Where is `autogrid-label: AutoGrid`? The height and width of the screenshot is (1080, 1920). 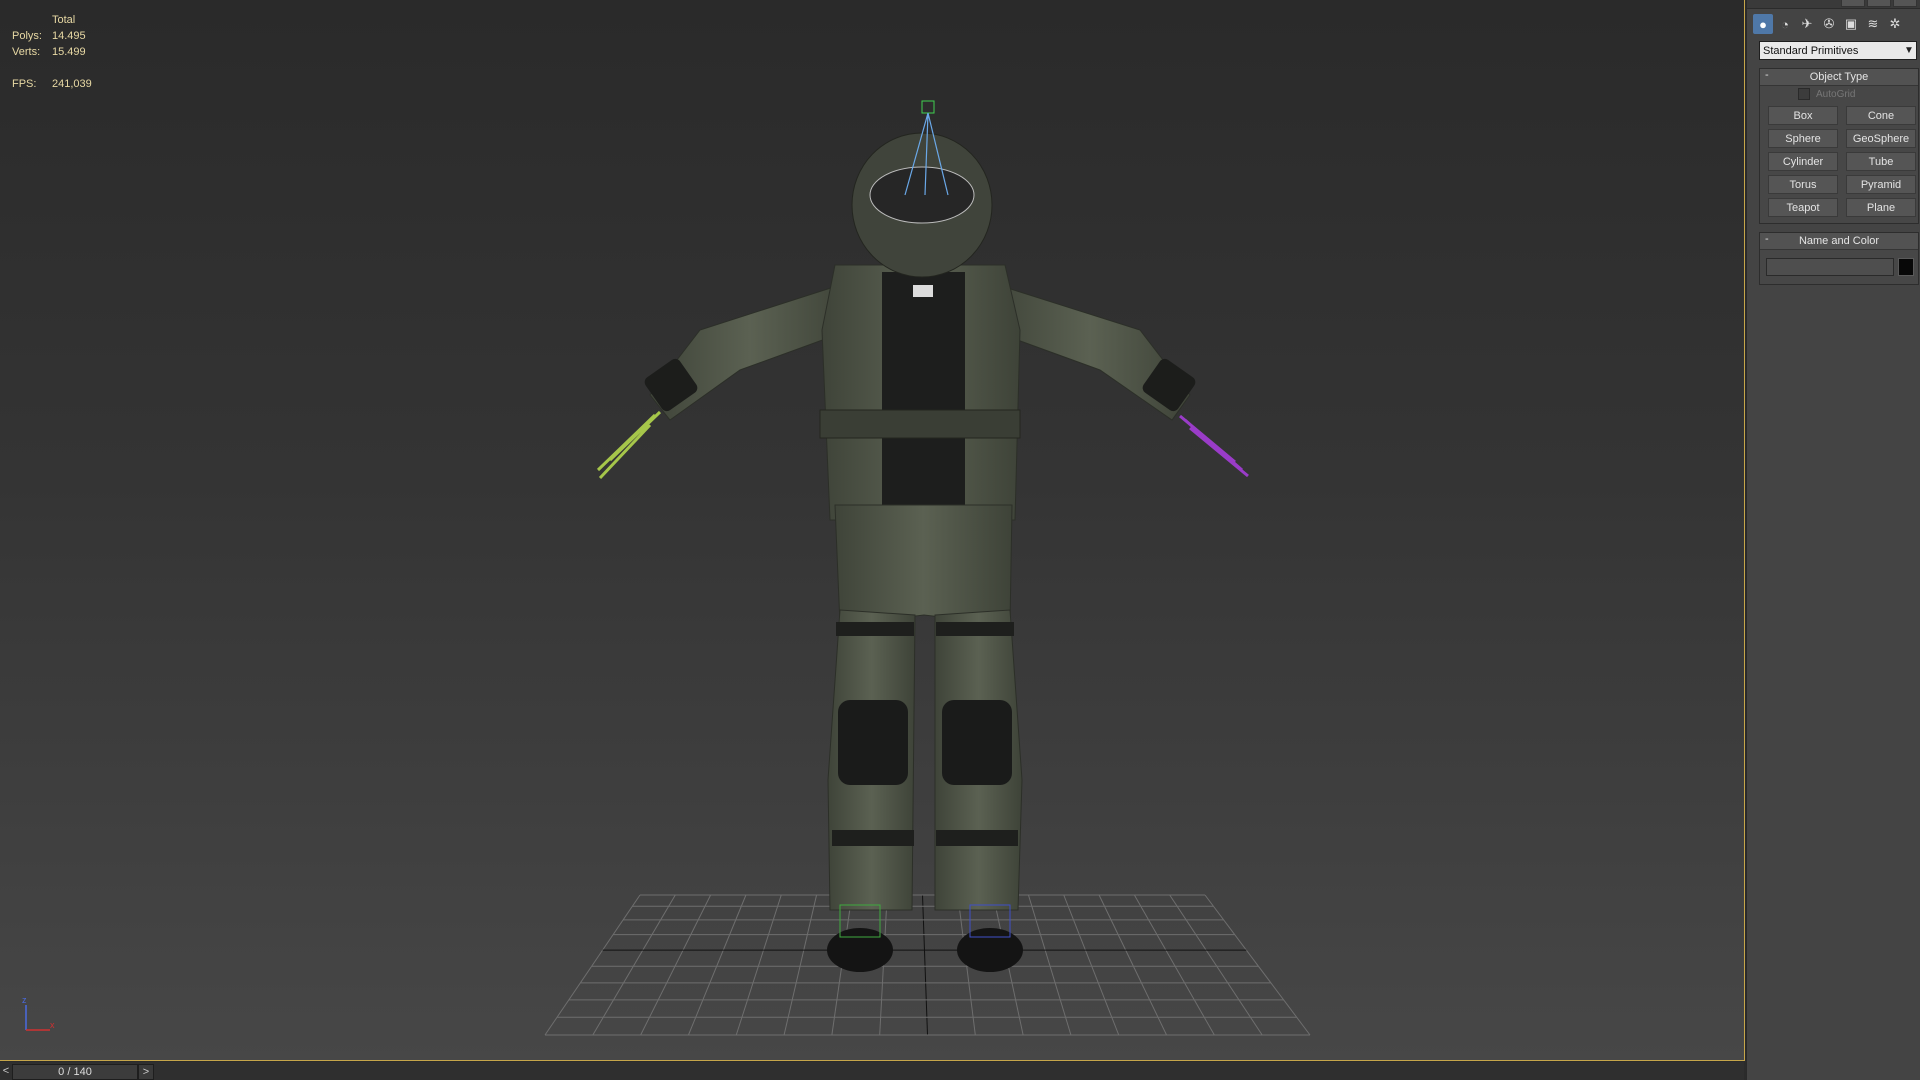
autogrid-label: AutoGrid is located at coordinates (1836, 94).